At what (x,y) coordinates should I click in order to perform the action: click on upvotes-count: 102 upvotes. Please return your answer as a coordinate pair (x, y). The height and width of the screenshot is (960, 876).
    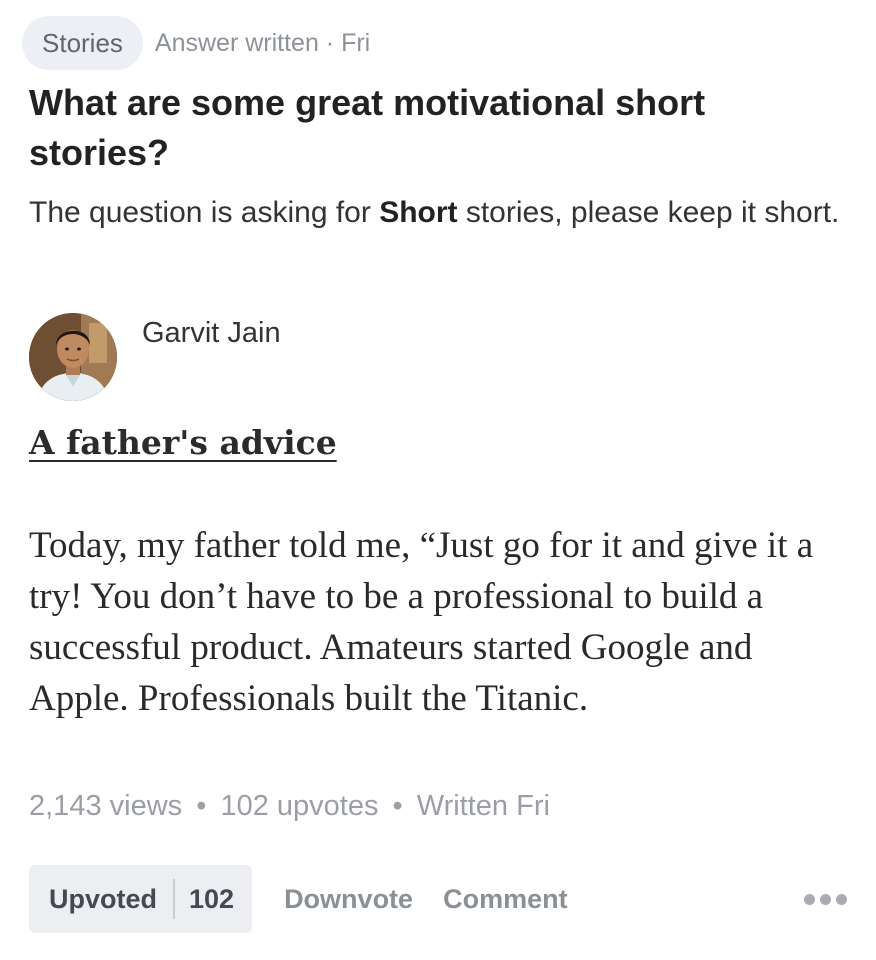
    Looking at the image, I should click on (299, 806).